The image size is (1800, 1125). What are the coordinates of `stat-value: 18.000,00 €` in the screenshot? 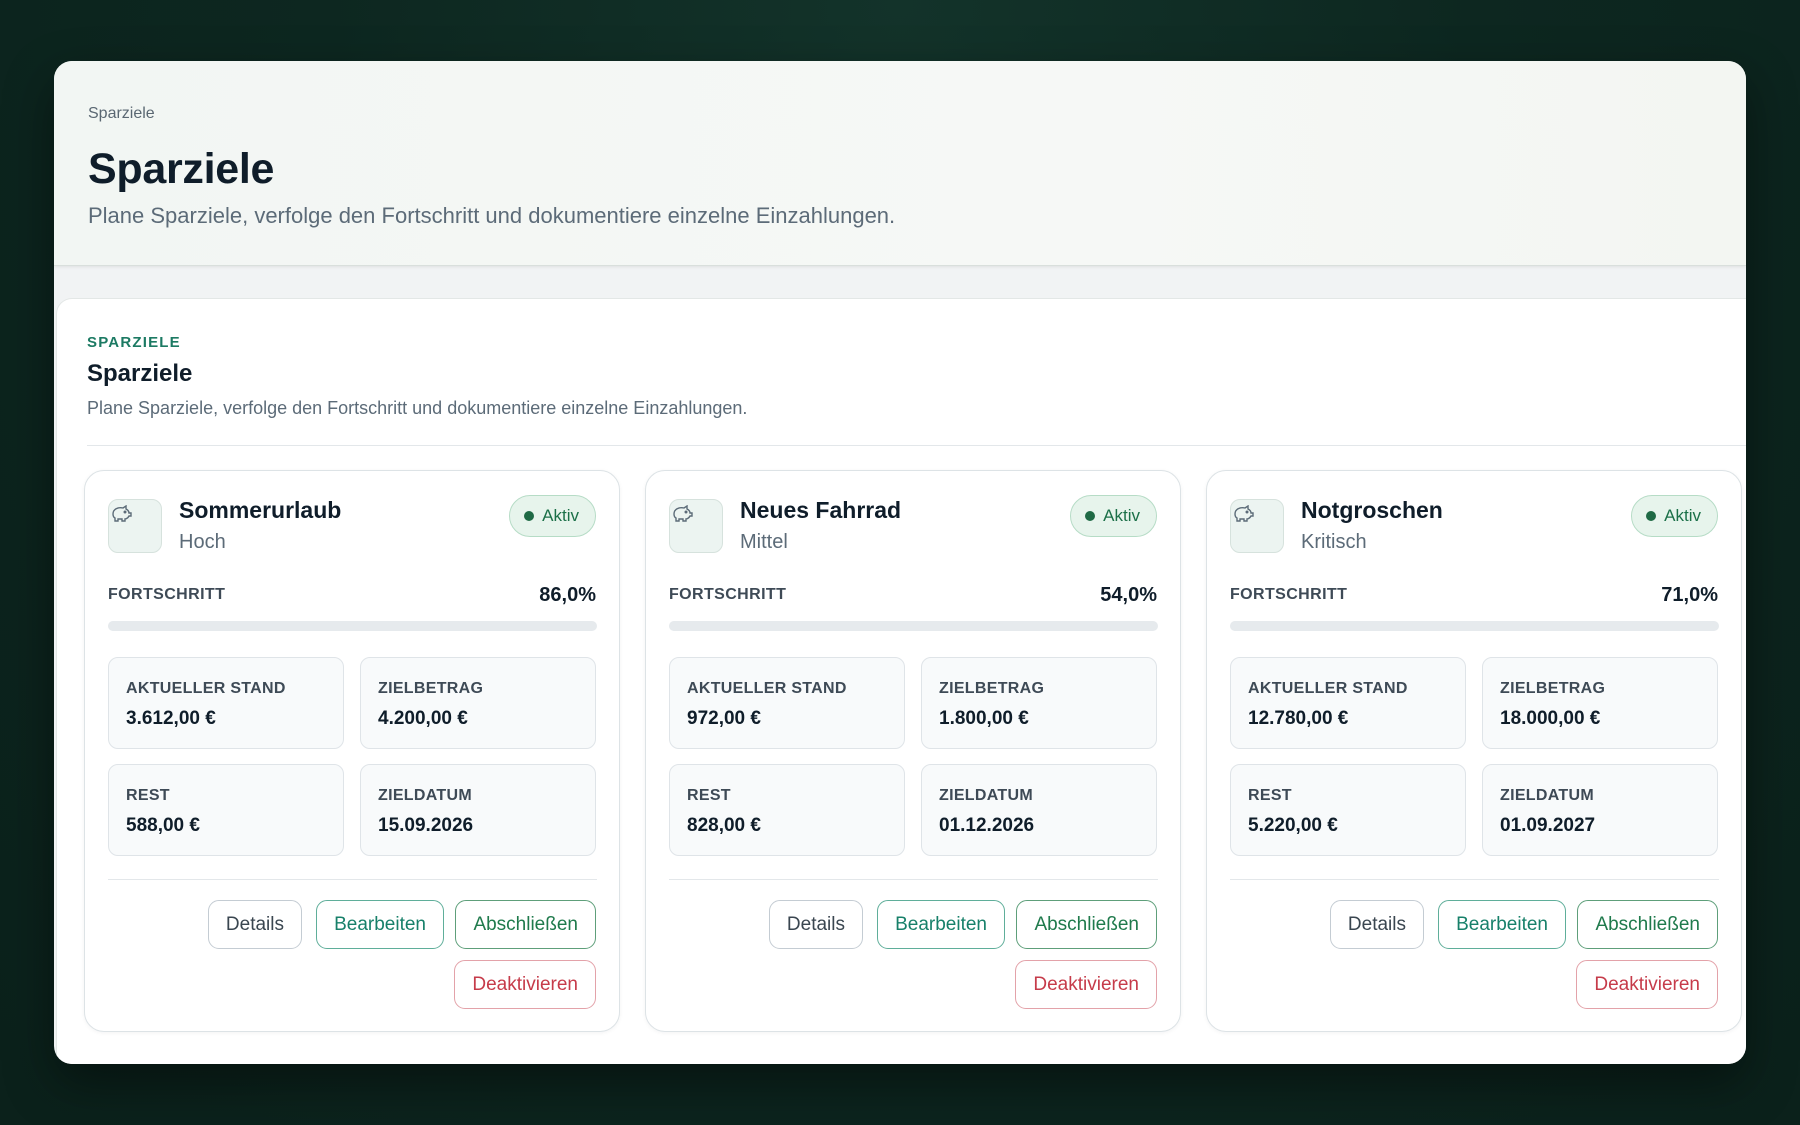 It's located at (1550, 718).